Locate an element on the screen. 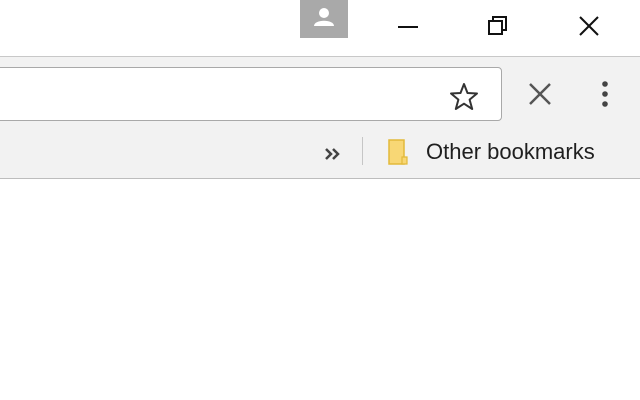 This screenshot has width=640, height=400. bookmarks-bar: Other bookmarks is located at coordinates (320, 155).